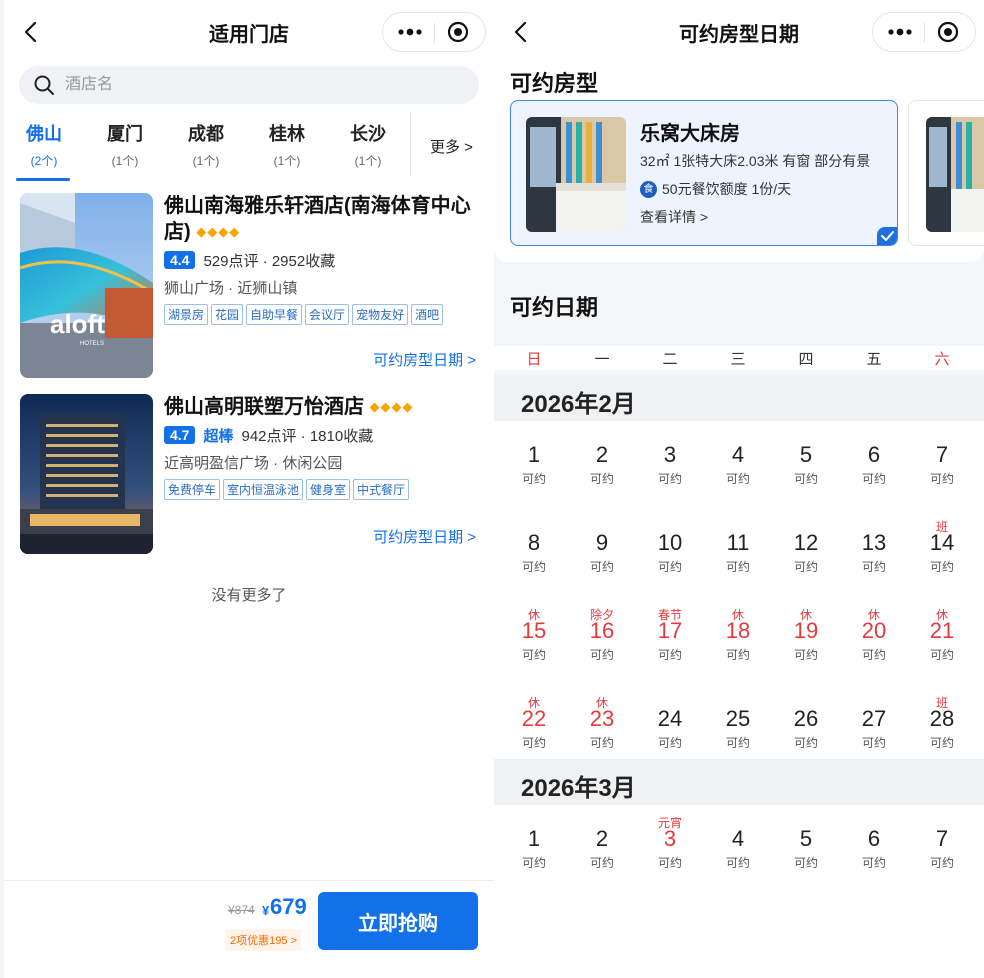 The width and height of the screenshot is (984, 978). I want to click on calendar-day: 10 可约, so click(670, 554).